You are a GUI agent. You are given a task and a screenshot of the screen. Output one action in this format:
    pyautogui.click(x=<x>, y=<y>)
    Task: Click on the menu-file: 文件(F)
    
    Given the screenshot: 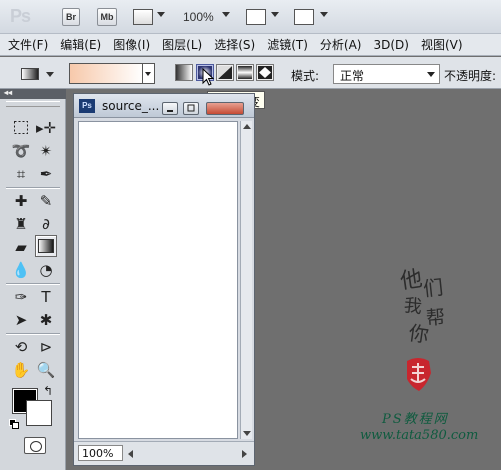 What is the action you would take?
    pyautogui.click(x=27, y=44)
    